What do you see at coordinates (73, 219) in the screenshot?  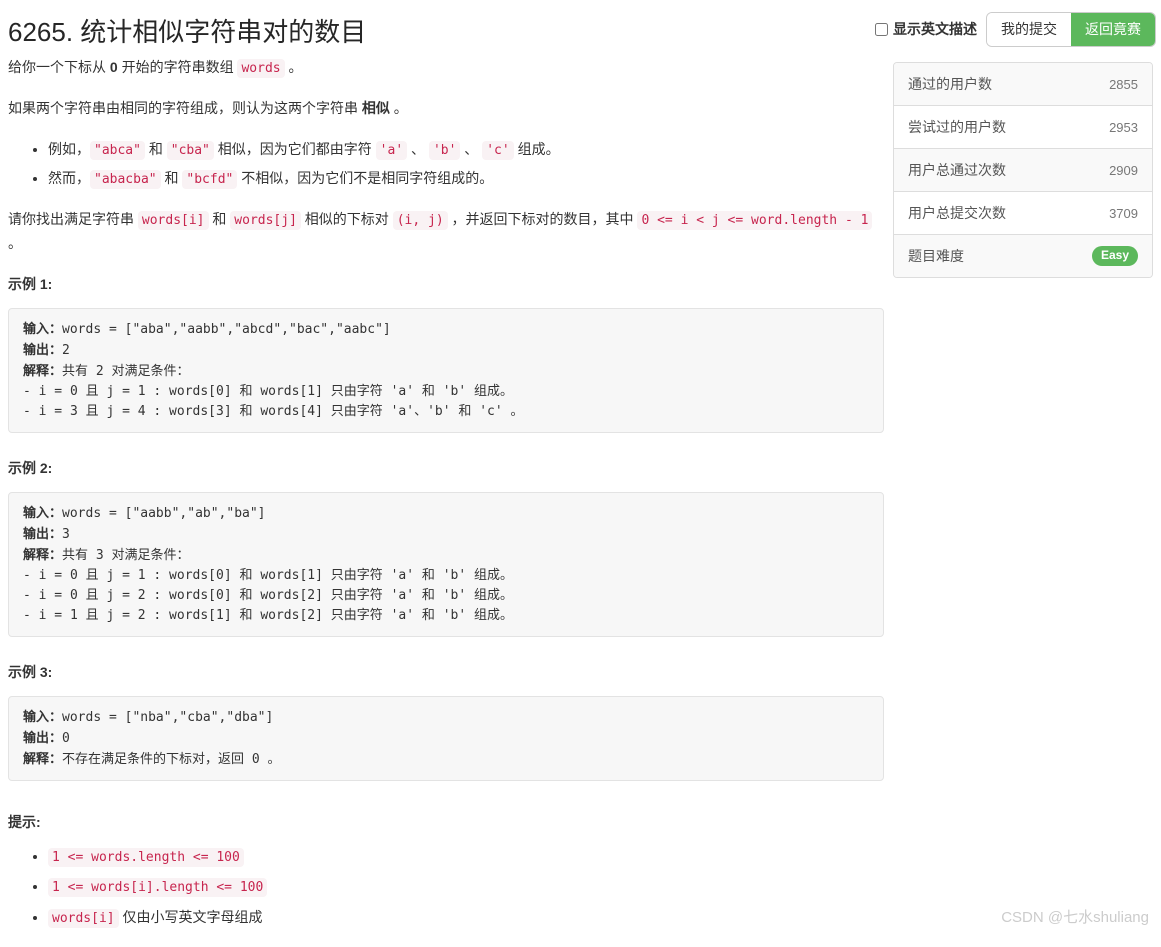 I see `p3-pre: 请你找出满足字符串` at bounding box center [73, 219].